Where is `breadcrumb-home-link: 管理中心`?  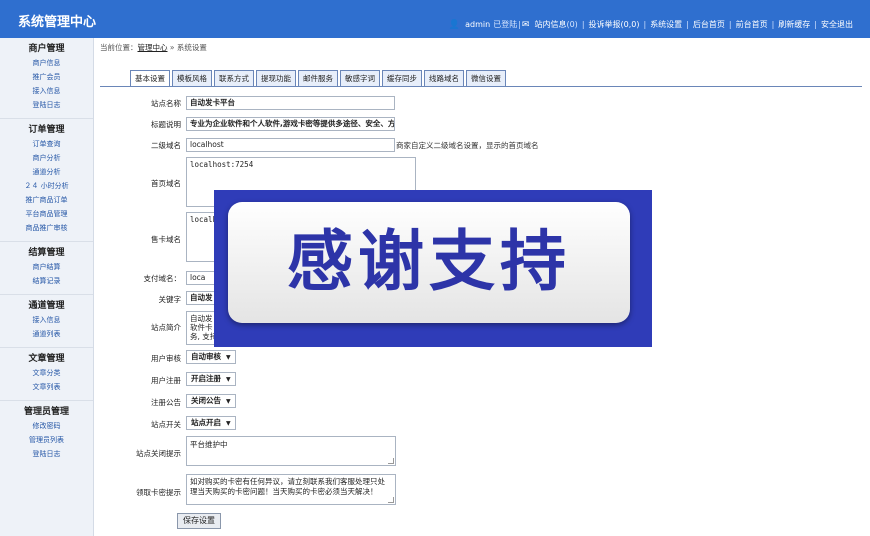 breadcrumb-home-link: 管理中心 is located at coordinates (153, 47).